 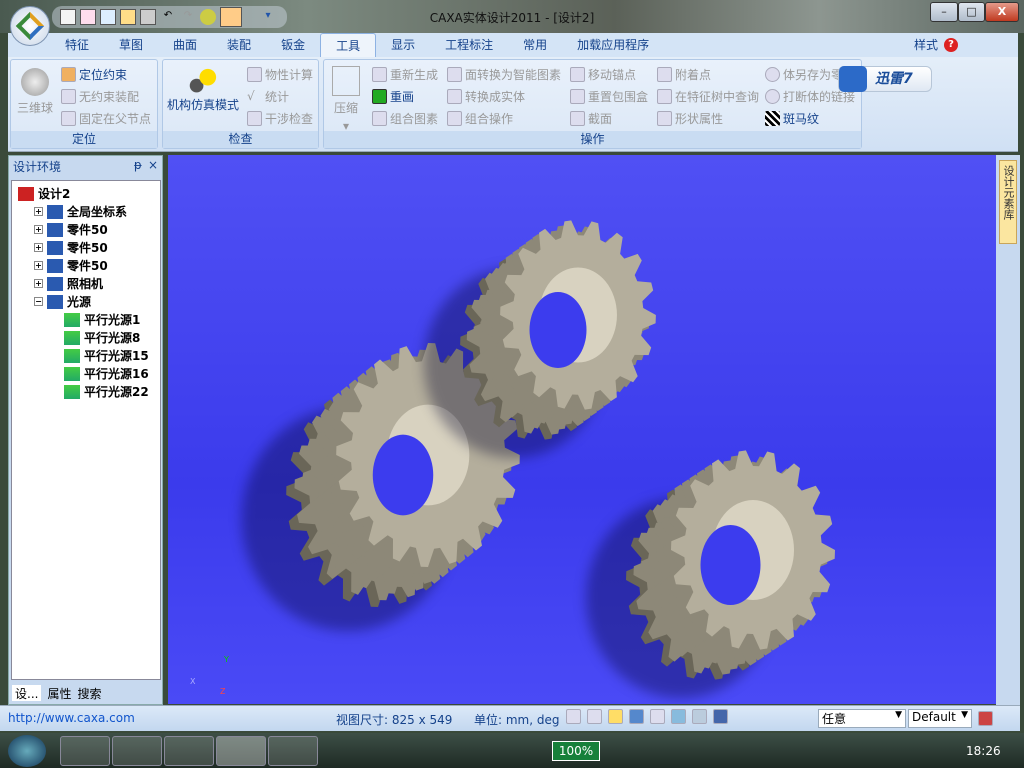 I want to click on tree-item: − 光源, so click(x=62, y=301).